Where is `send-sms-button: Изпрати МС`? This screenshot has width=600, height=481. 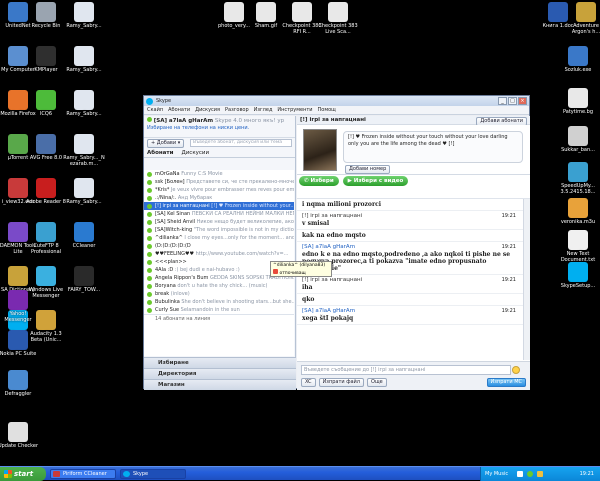 send-sms-button: Изпрати МС is located at coordinates (506, 382).